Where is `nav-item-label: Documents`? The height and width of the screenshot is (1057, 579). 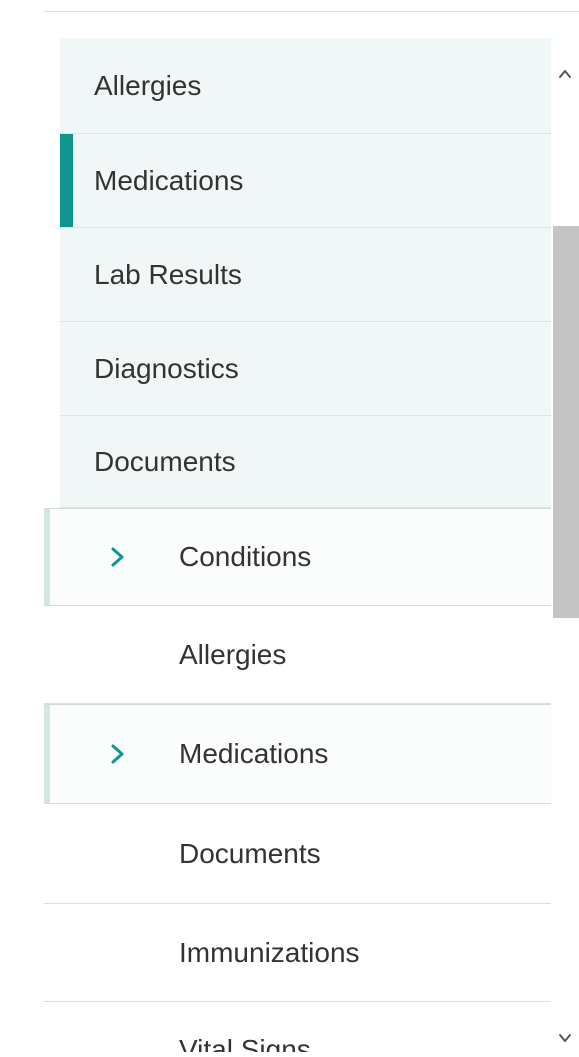 nav-item-label: Documents is located at coordinates (165, 461).